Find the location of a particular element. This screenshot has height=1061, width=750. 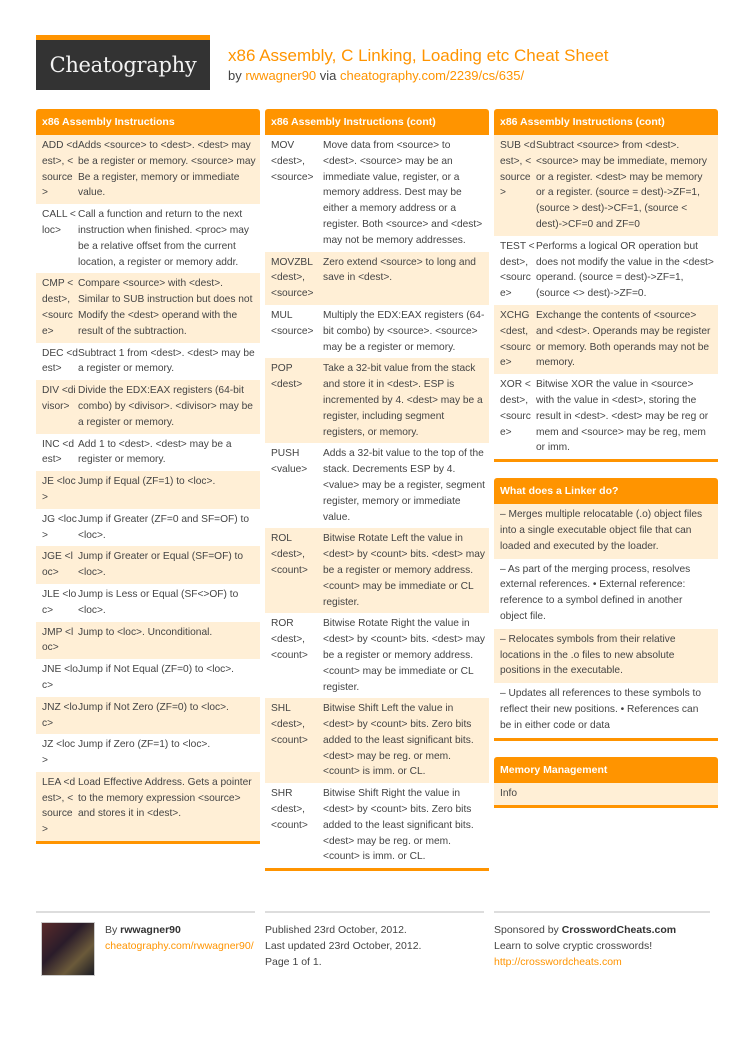

instruction-mnemonic: JNE <loc> is located at coordinates (60, 677).